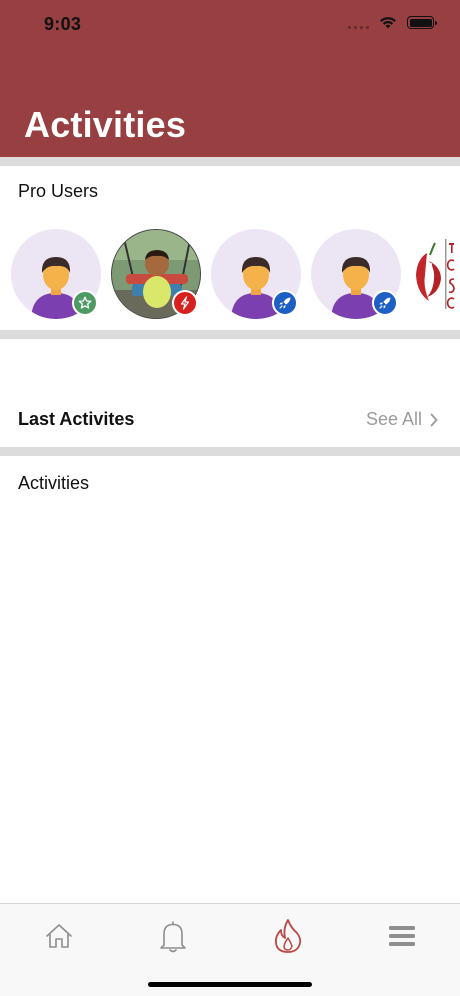 This screenshot has height=996, width=460. What do you see at coordinates (230, 393) in the screenshot?
I see `last-activities-section: Last Activites See All` at bounding box center [230, 393].